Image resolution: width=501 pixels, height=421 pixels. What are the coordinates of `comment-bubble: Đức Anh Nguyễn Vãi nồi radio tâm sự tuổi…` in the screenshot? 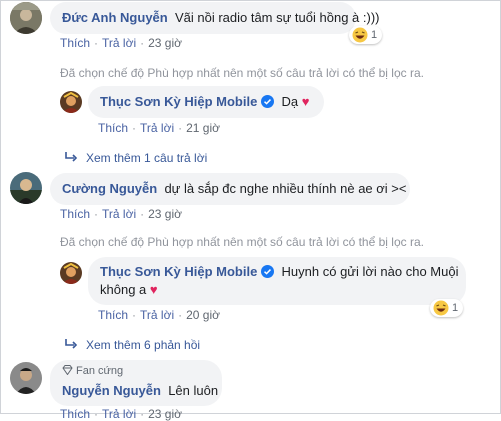 It's located at (214, 18).